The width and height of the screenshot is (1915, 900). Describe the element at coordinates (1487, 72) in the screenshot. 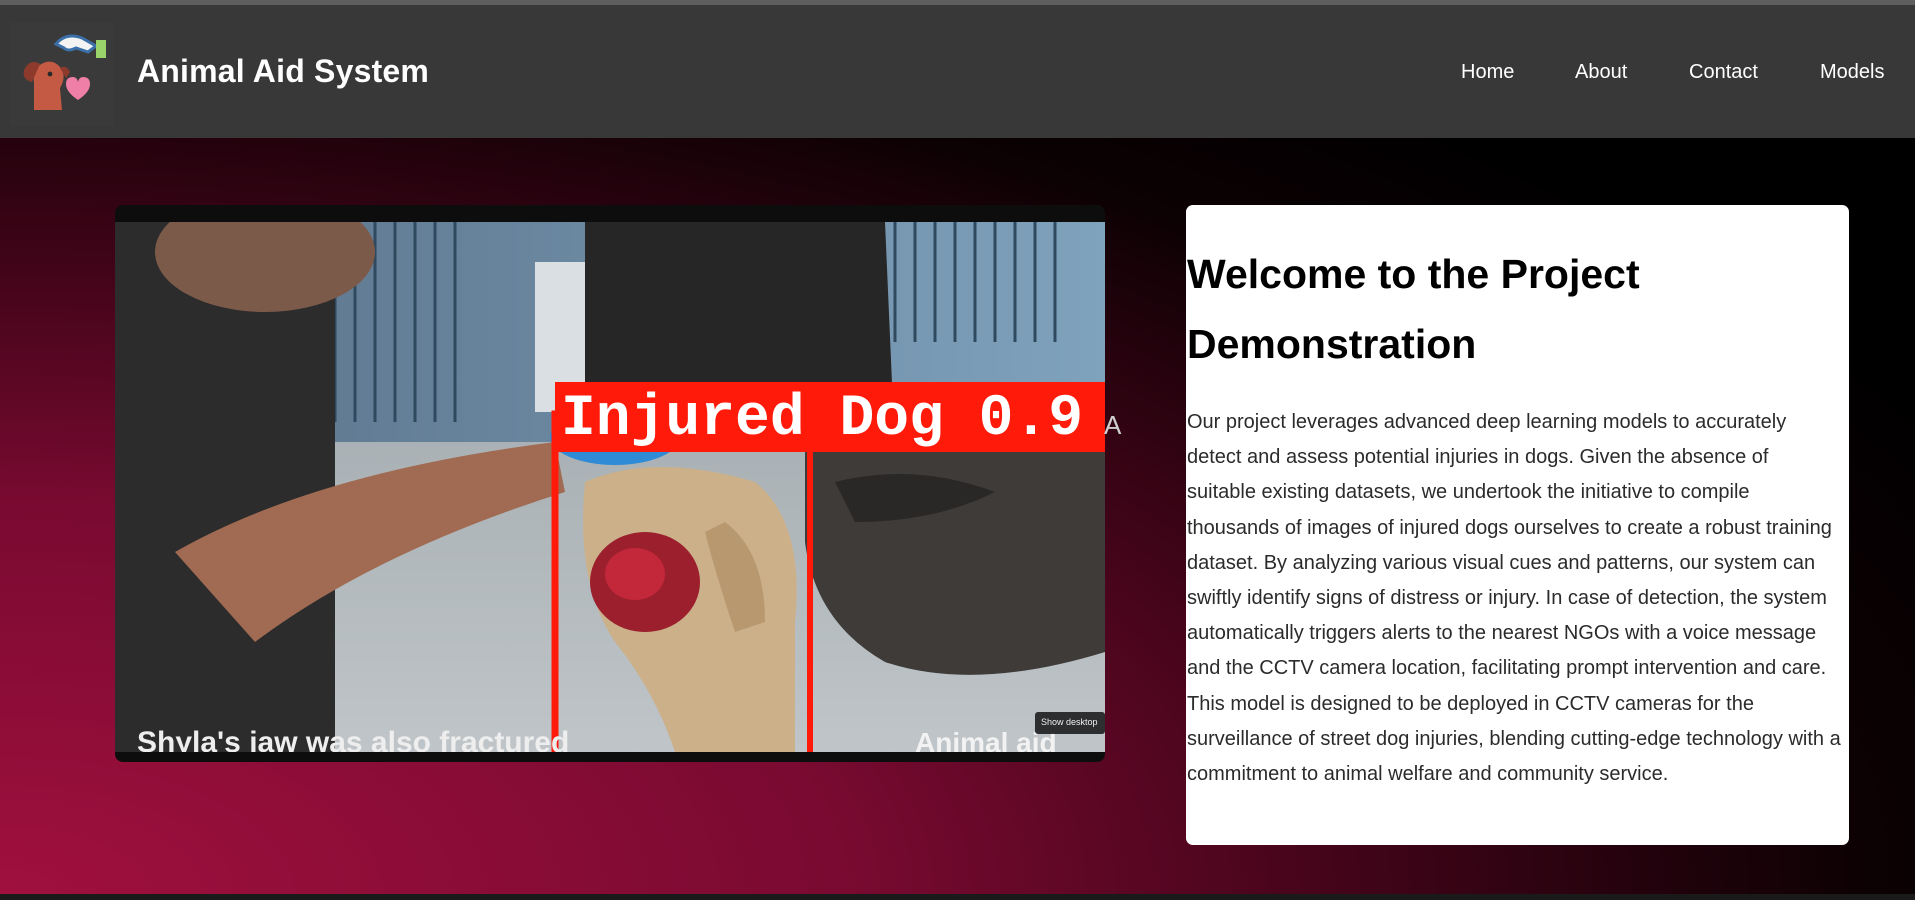

I see `nav-home-link: Home` at that location.